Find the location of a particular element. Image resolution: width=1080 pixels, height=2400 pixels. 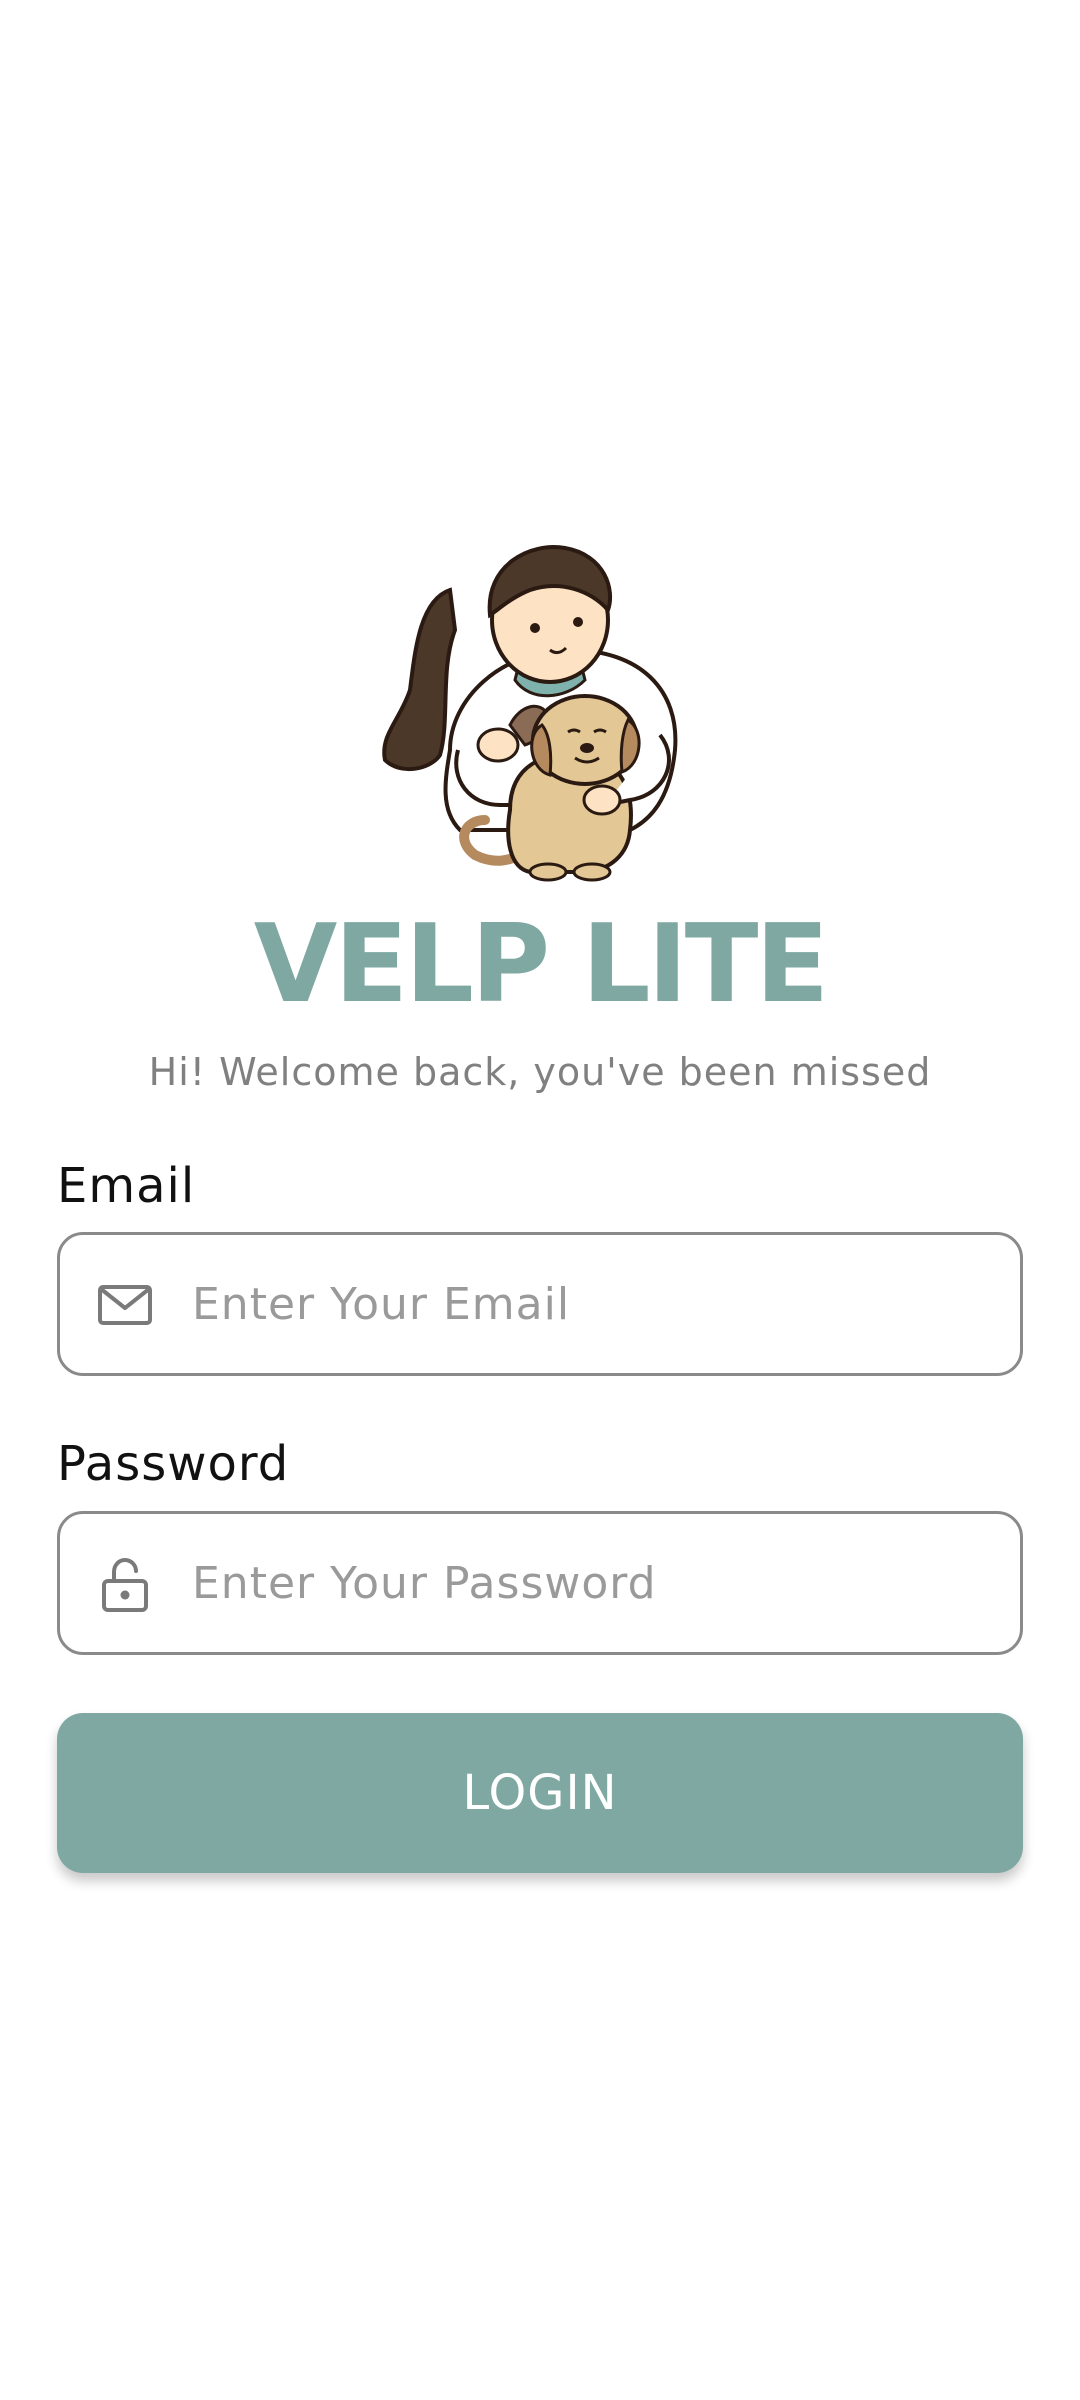

mail-icon is located at coordinates (125, 1305).